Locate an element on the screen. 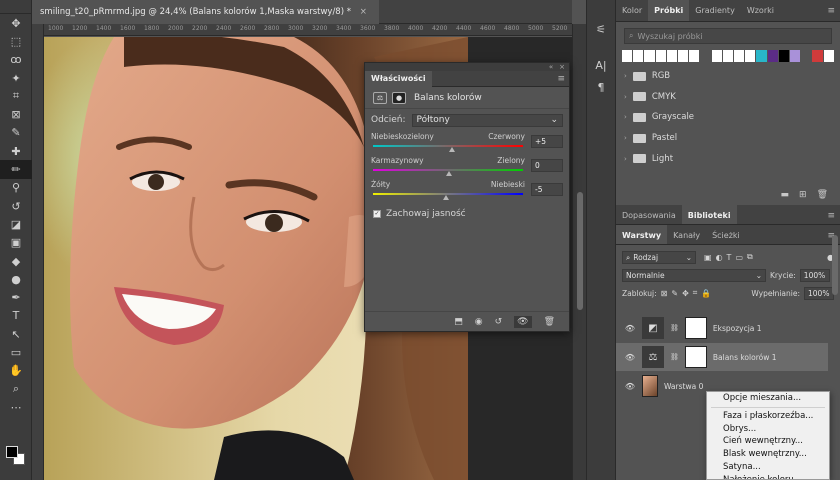 The width and height of the screenshot is (840, 480). mask-icon: ● is located at coordinates (399, 97).